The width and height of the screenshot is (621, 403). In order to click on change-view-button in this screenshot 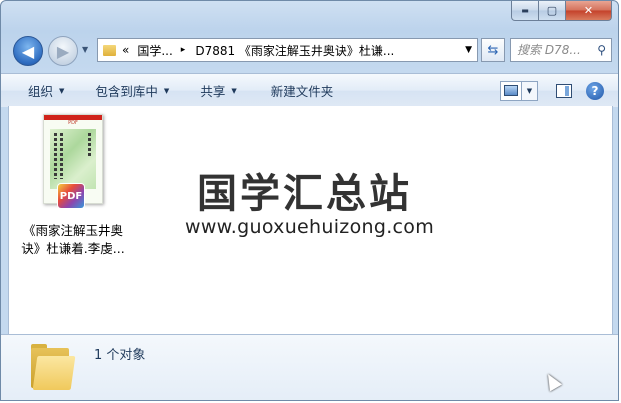, I will do `click(511, 90)`.